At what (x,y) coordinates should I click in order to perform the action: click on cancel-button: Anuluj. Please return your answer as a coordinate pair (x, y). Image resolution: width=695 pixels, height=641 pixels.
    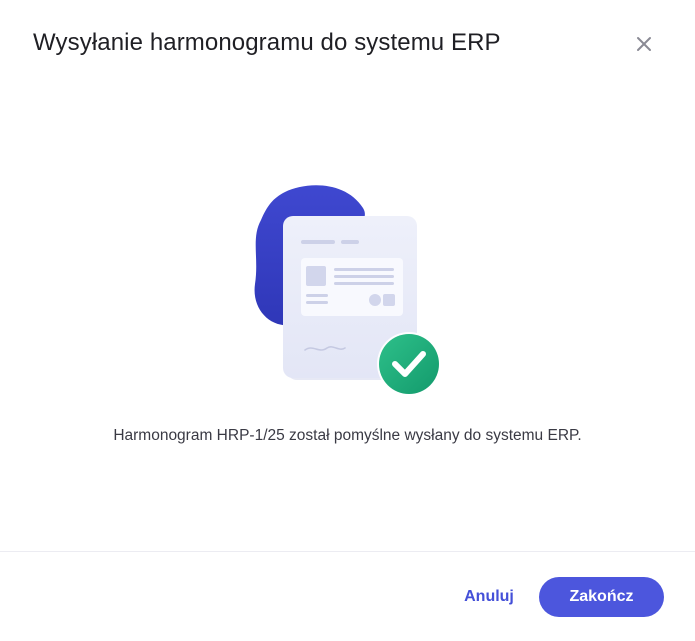
    Looking at the image, I should click on (489, 597).